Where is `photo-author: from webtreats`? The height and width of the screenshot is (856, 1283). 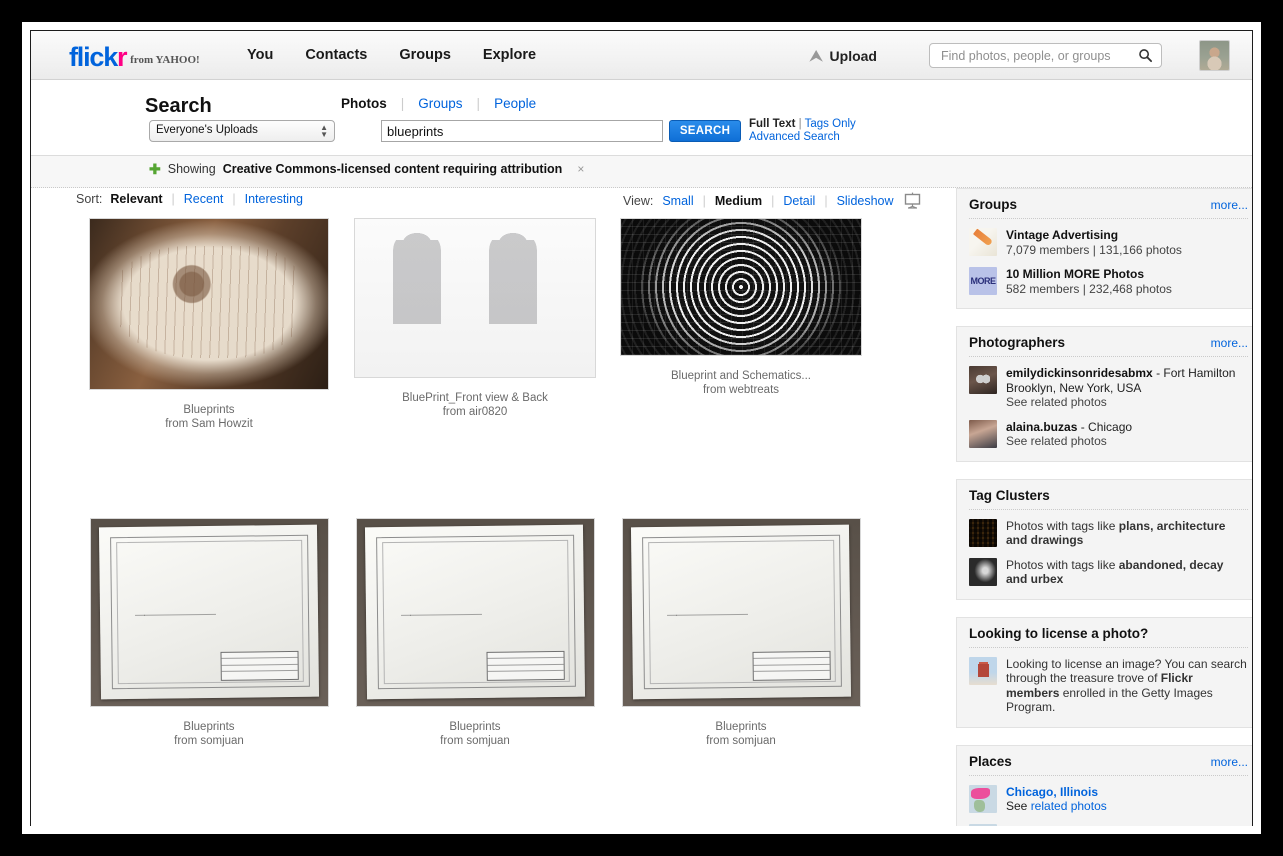 photo-author: from webtreats is located at coordinates (741, 391).